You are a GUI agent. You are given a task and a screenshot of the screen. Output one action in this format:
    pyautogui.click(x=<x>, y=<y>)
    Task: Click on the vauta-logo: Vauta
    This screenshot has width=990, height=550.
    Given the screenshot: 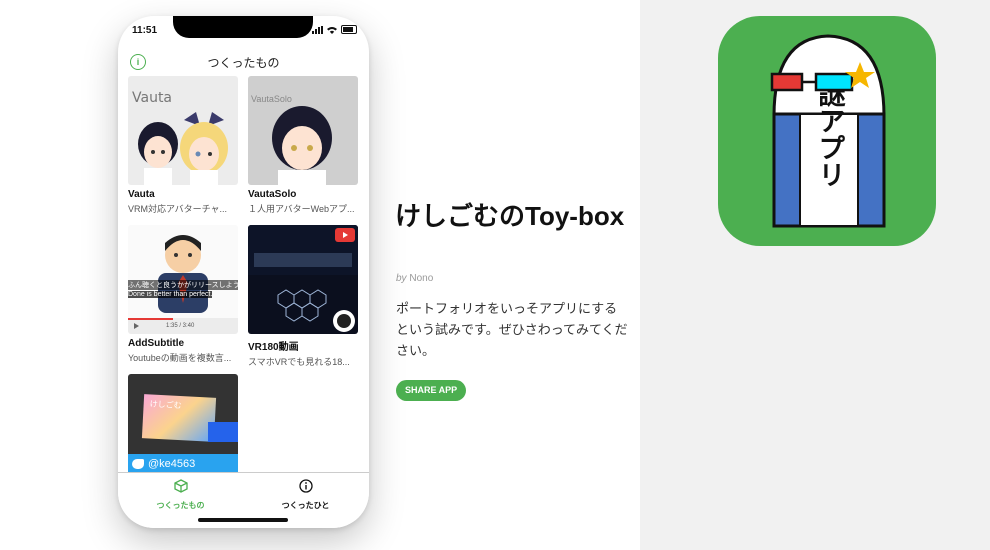 What is the action you would take?
    pyautogui.click(x=152, y=98)
    